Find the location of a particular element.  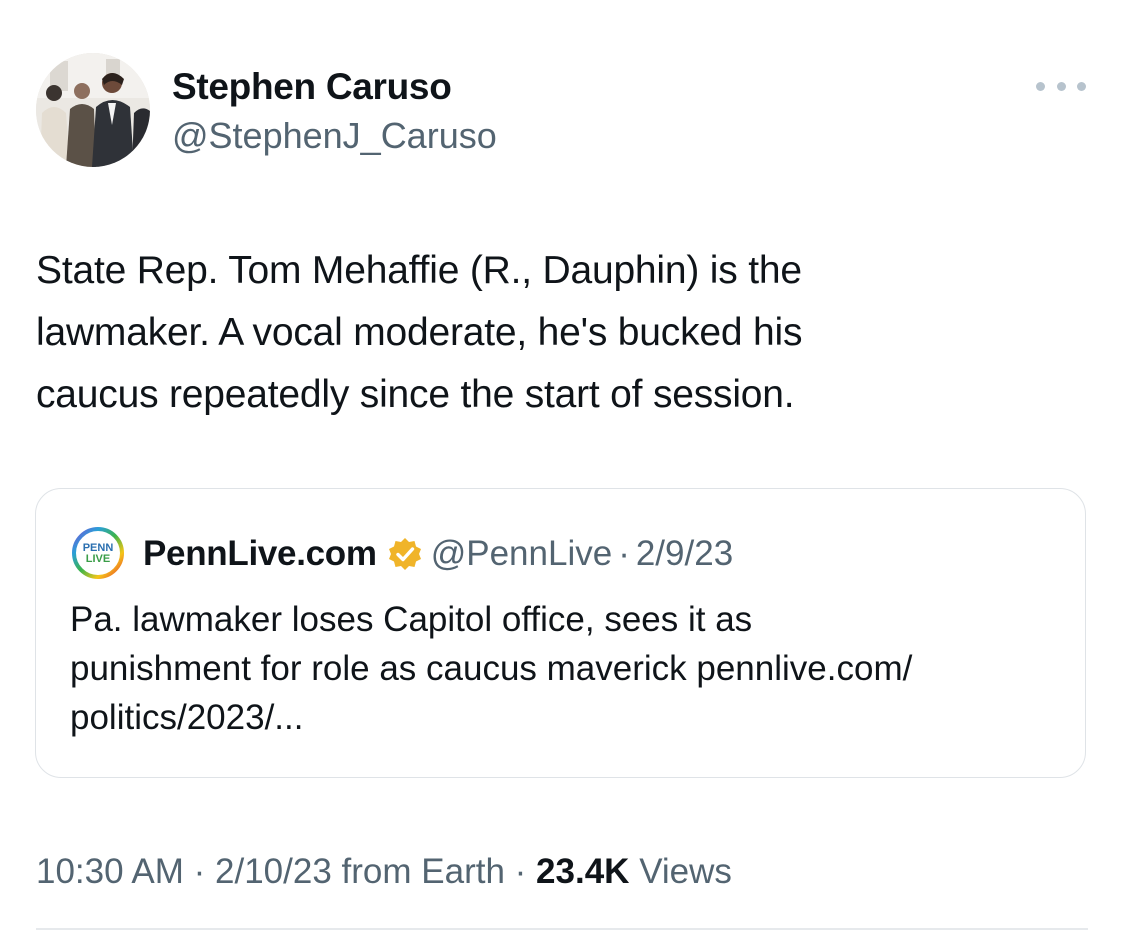

author-avatar is located at coordinates (93, 110).